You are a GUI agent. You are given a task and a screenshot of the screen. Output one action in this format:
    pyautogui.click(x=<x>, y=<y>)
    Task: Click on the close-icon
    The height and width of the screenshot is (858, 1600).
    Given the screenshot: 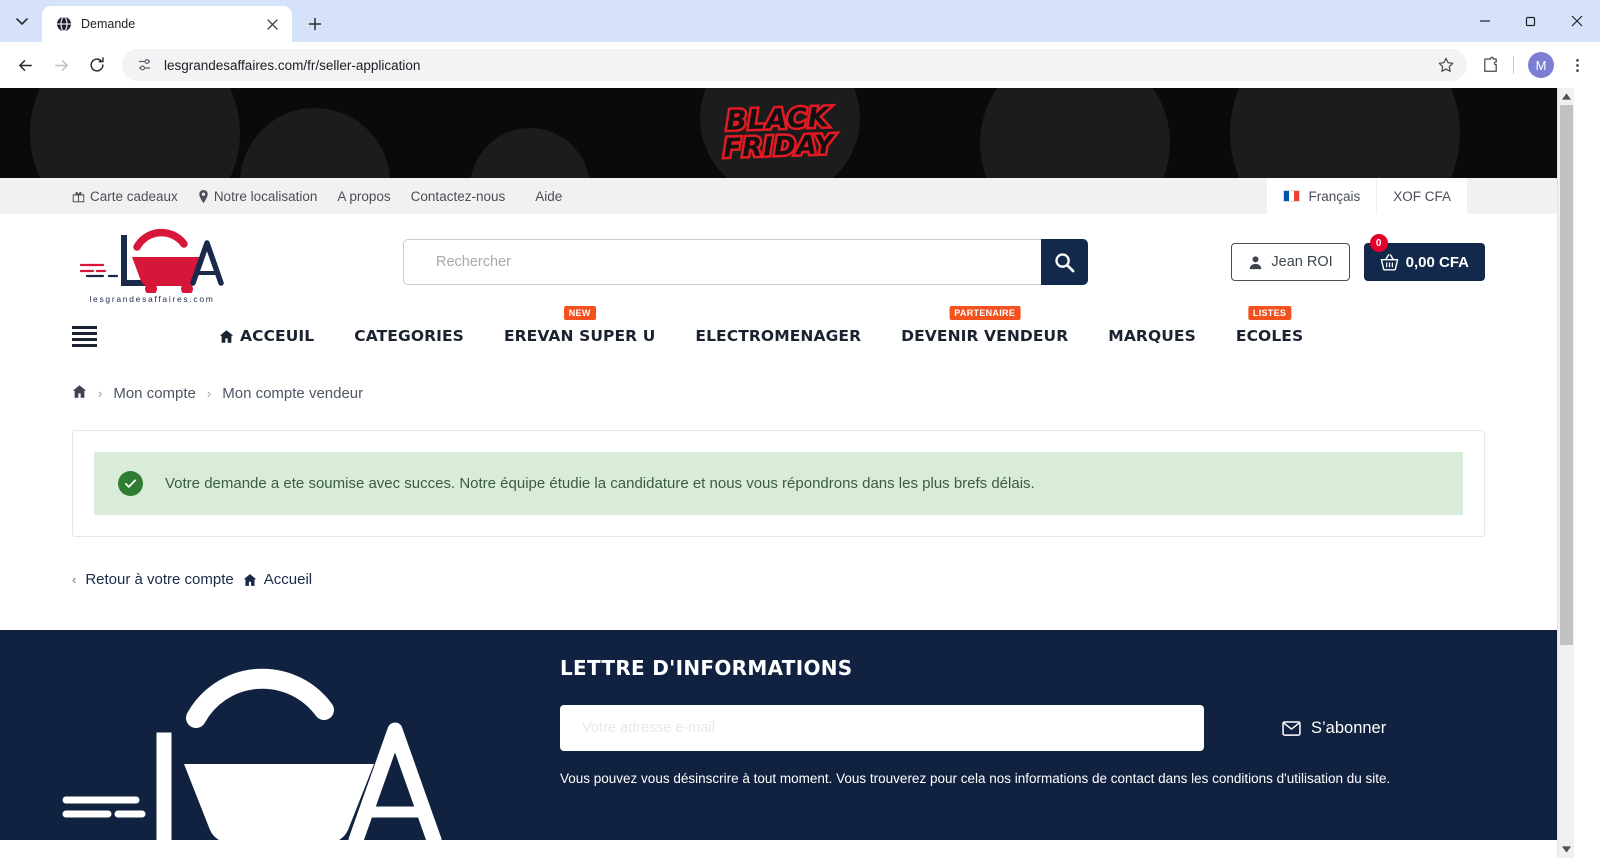 What is the action you would take?
    pyautogui.click(x=272, y=24)
    